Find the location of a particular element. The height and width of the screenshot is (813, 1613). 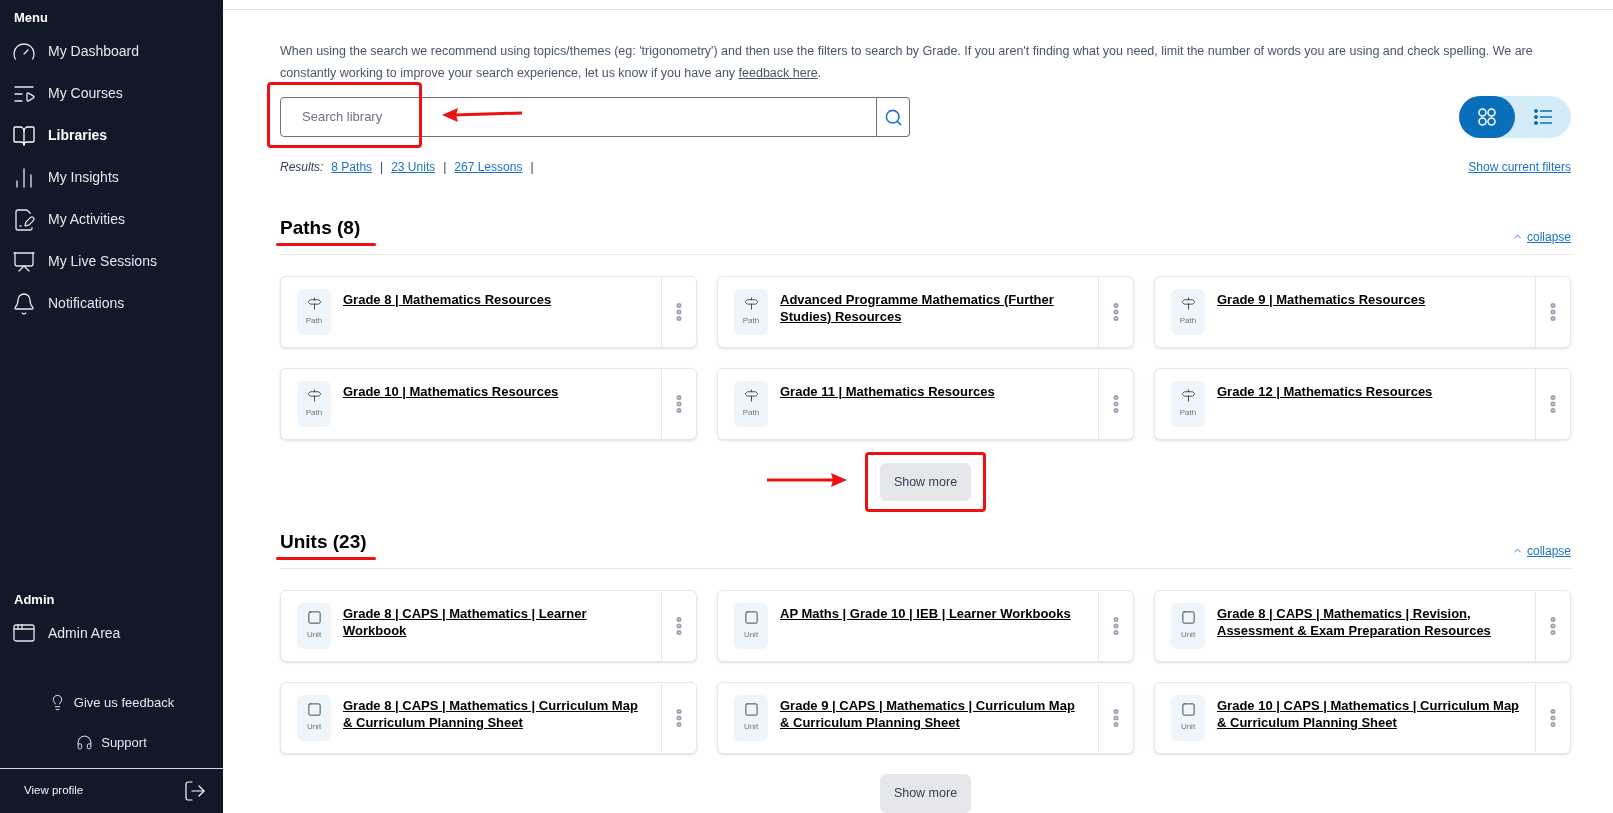

card-title-link: Grade 10 | CAPS | Mathematics | Curriculum Map & Curriculum Planning Sheet is located at coordinates (1370, 717).